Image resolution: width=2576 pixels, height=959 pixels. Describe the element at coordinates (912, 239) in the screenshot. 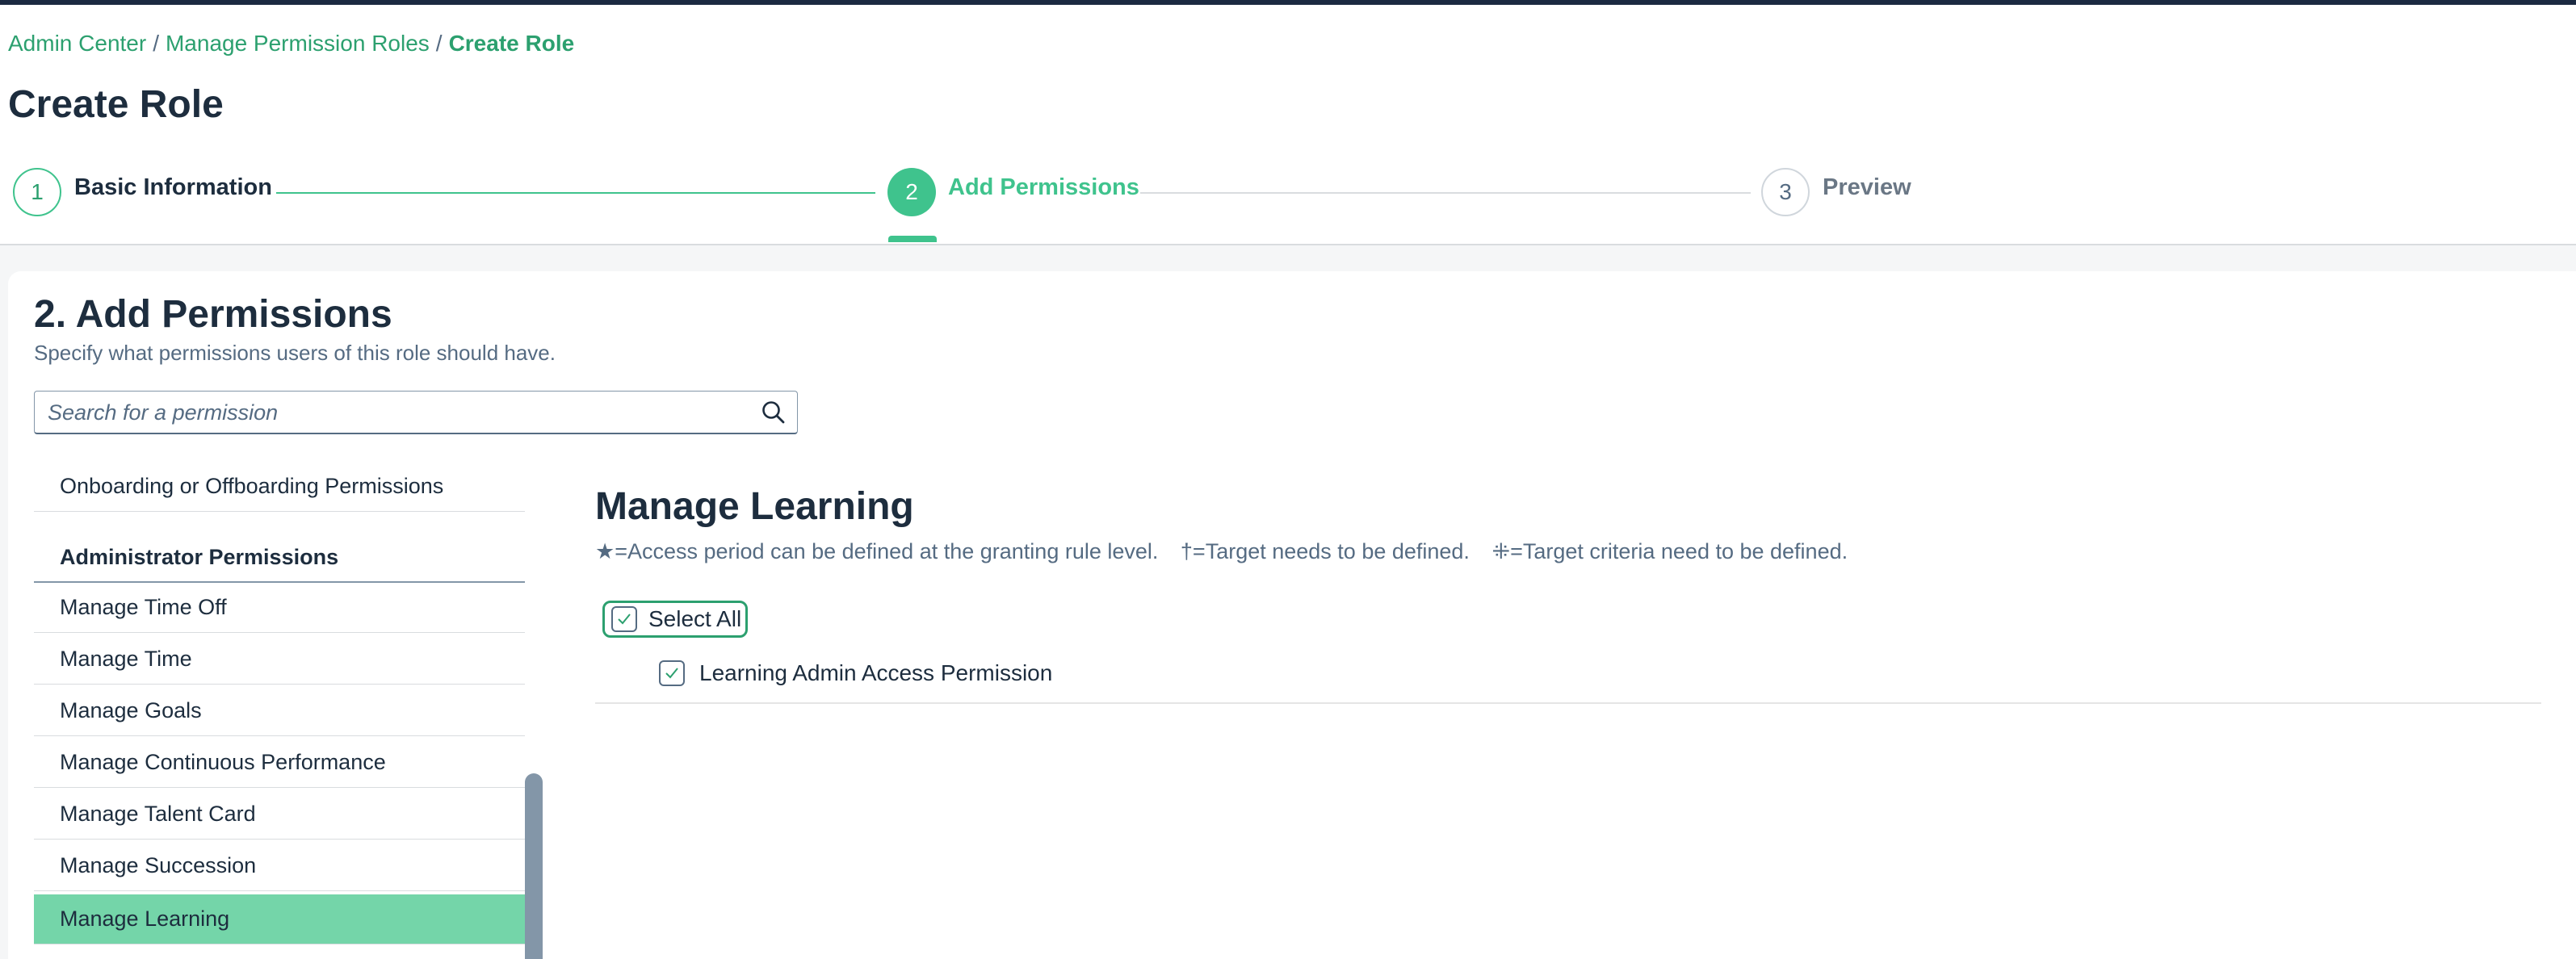

I see `active-step-indicator` at that location.